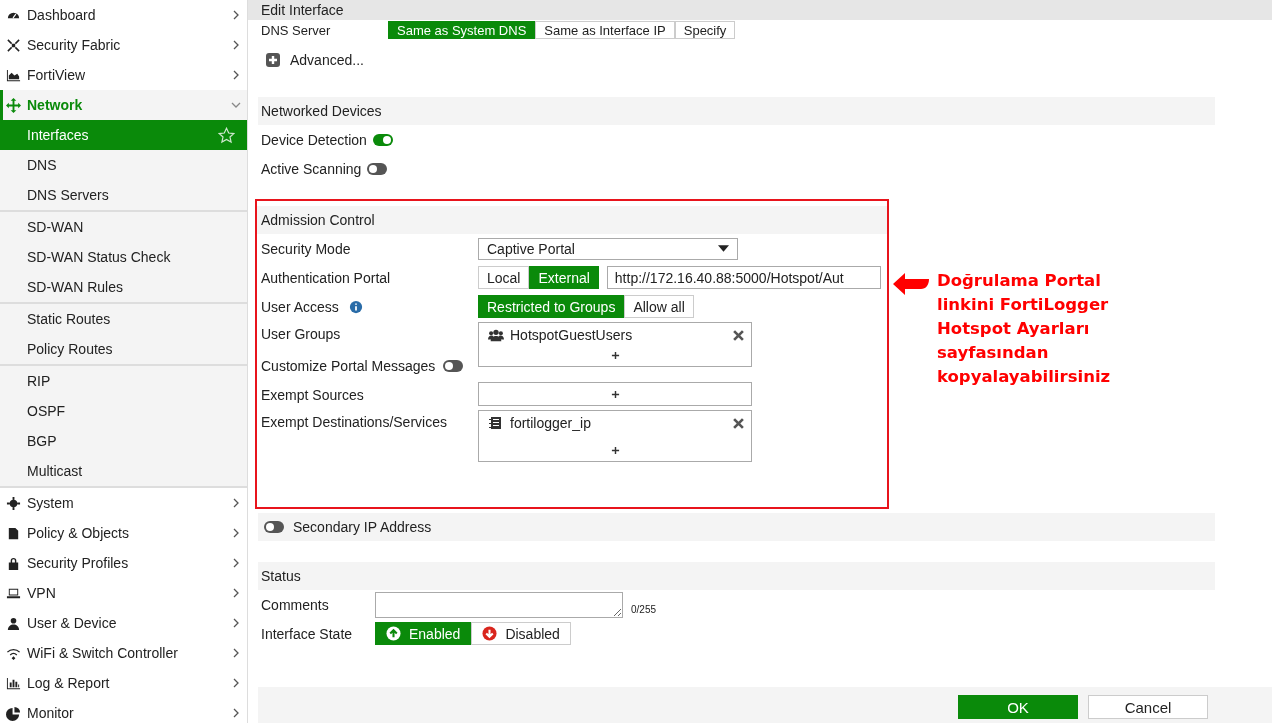  I want to click on exempt-sources-field, so click(615, 394).